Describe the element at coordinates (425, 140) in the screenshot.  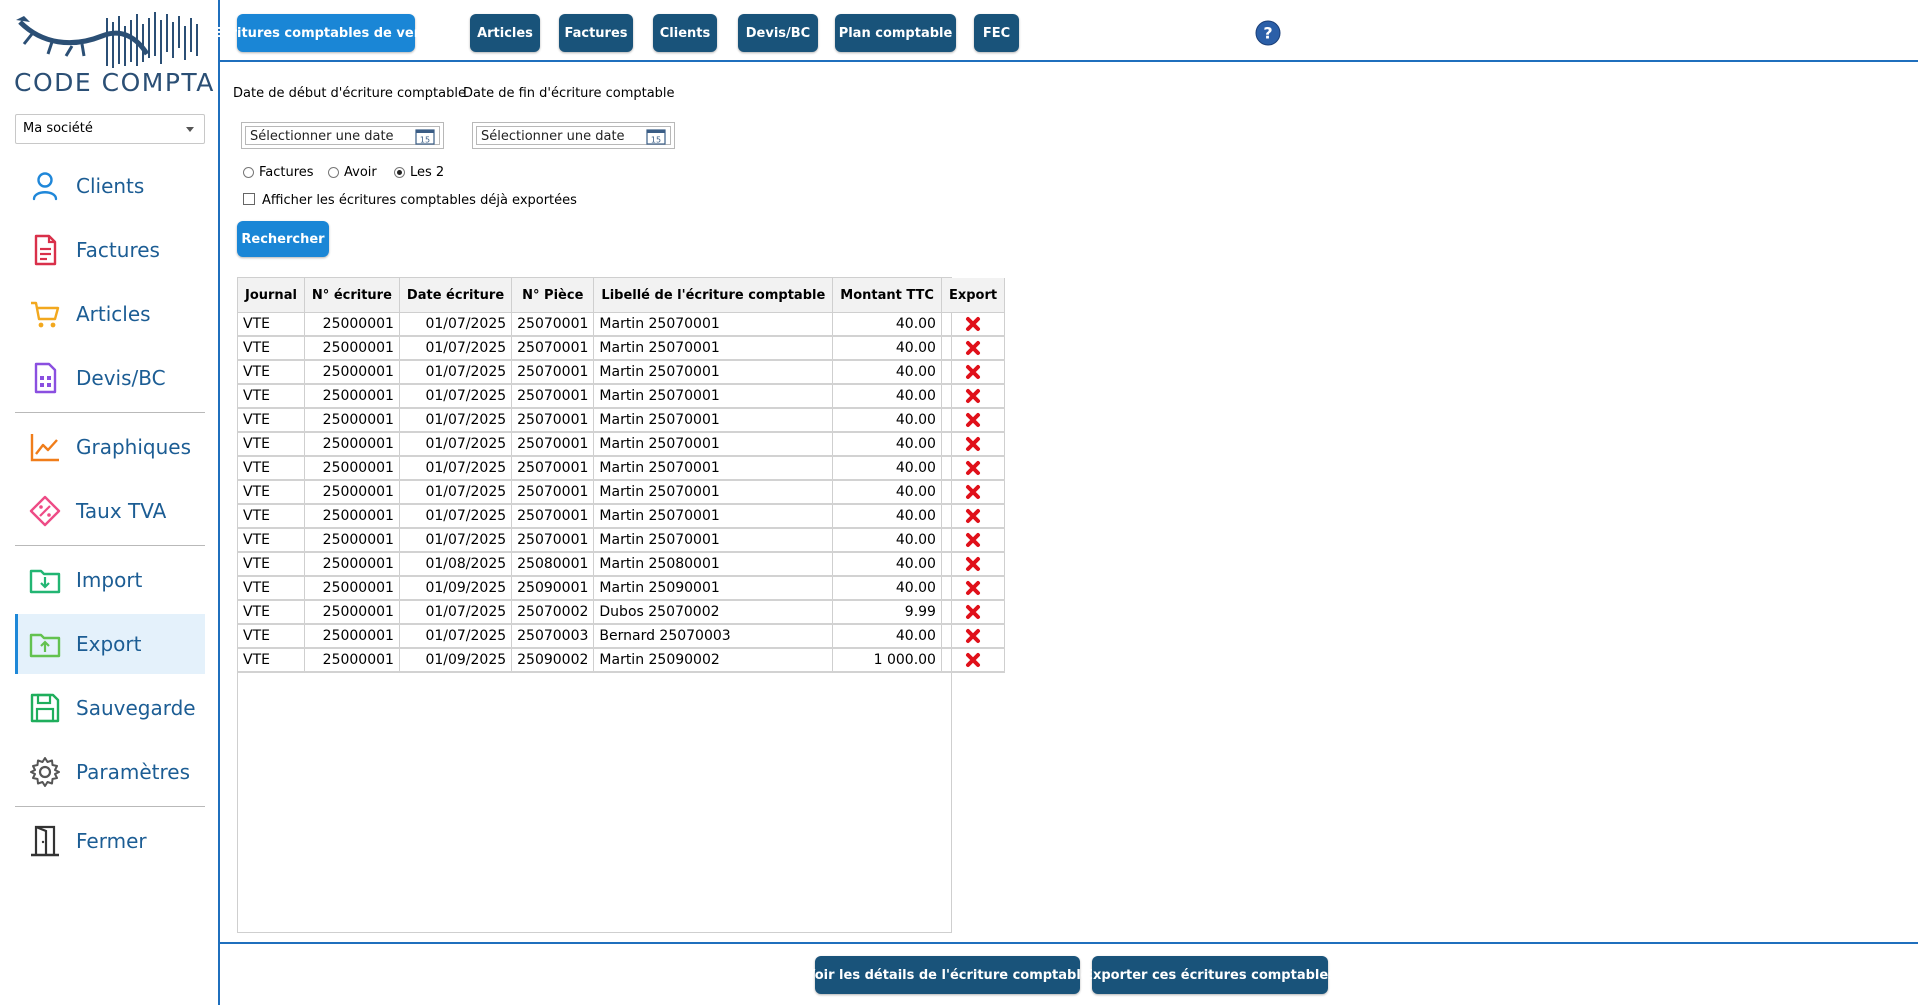
I see `calendar-day: 15` at that location.